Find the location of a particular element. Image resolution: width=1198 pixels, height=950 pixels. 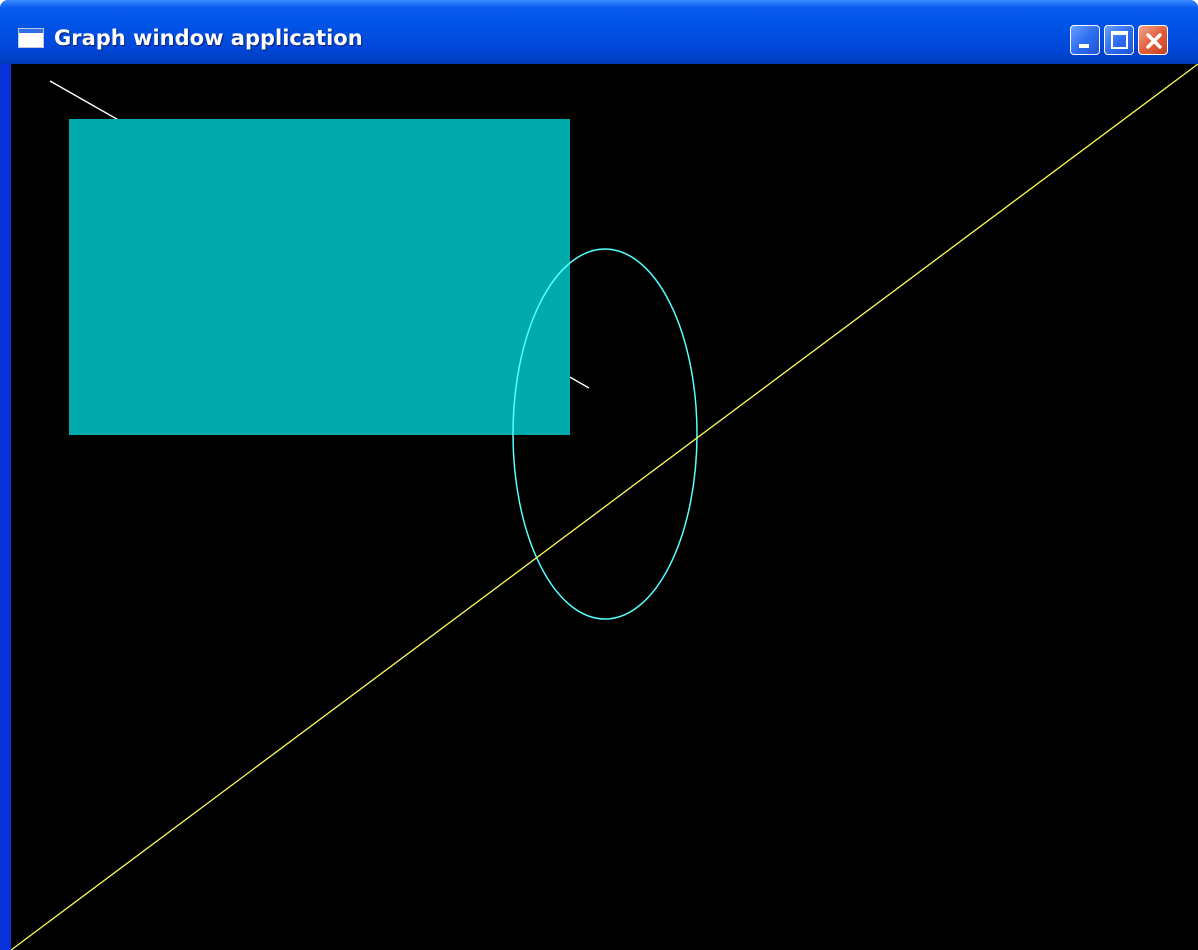

maximize-button is located at coordinates (1119, 40).